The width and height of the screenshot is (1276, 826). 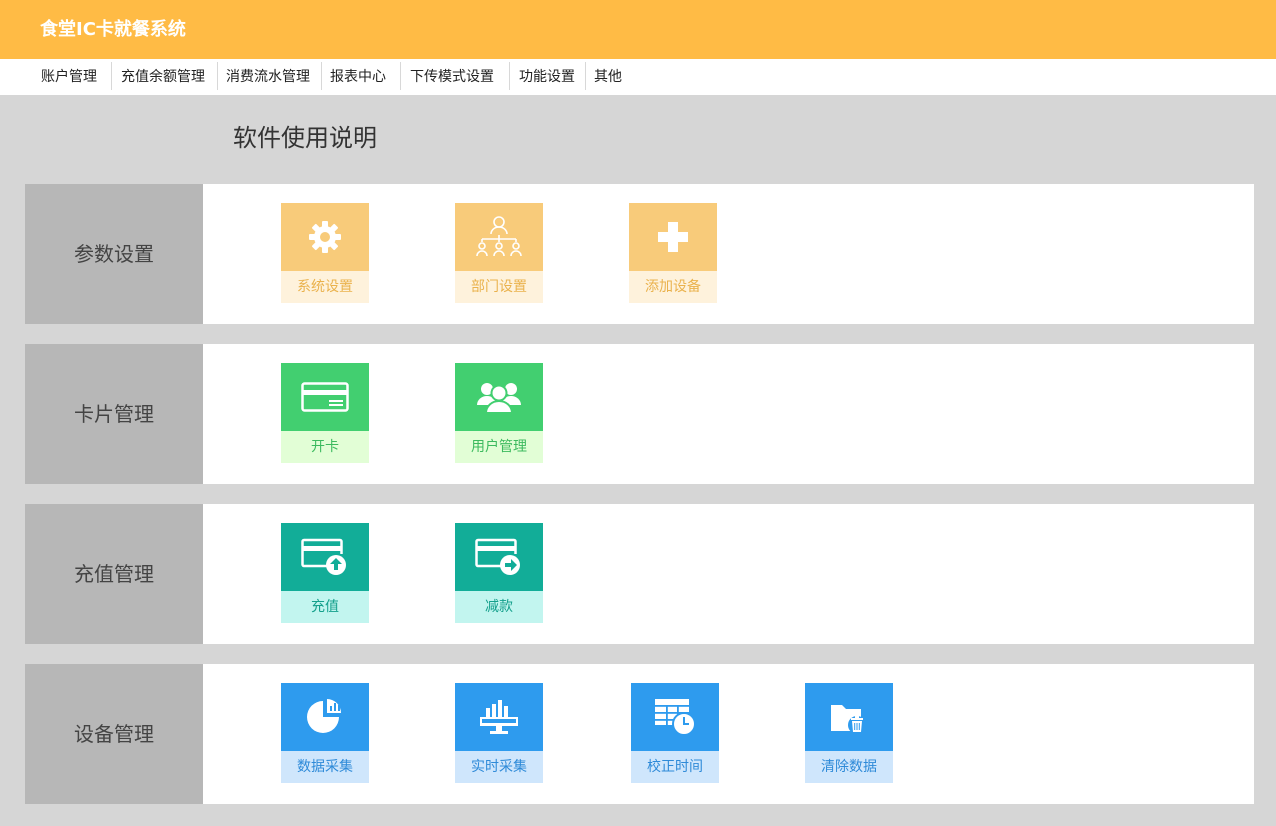 I want to click on menu-item-download-mode: 下传模式设置, so click(x=452, y=77).